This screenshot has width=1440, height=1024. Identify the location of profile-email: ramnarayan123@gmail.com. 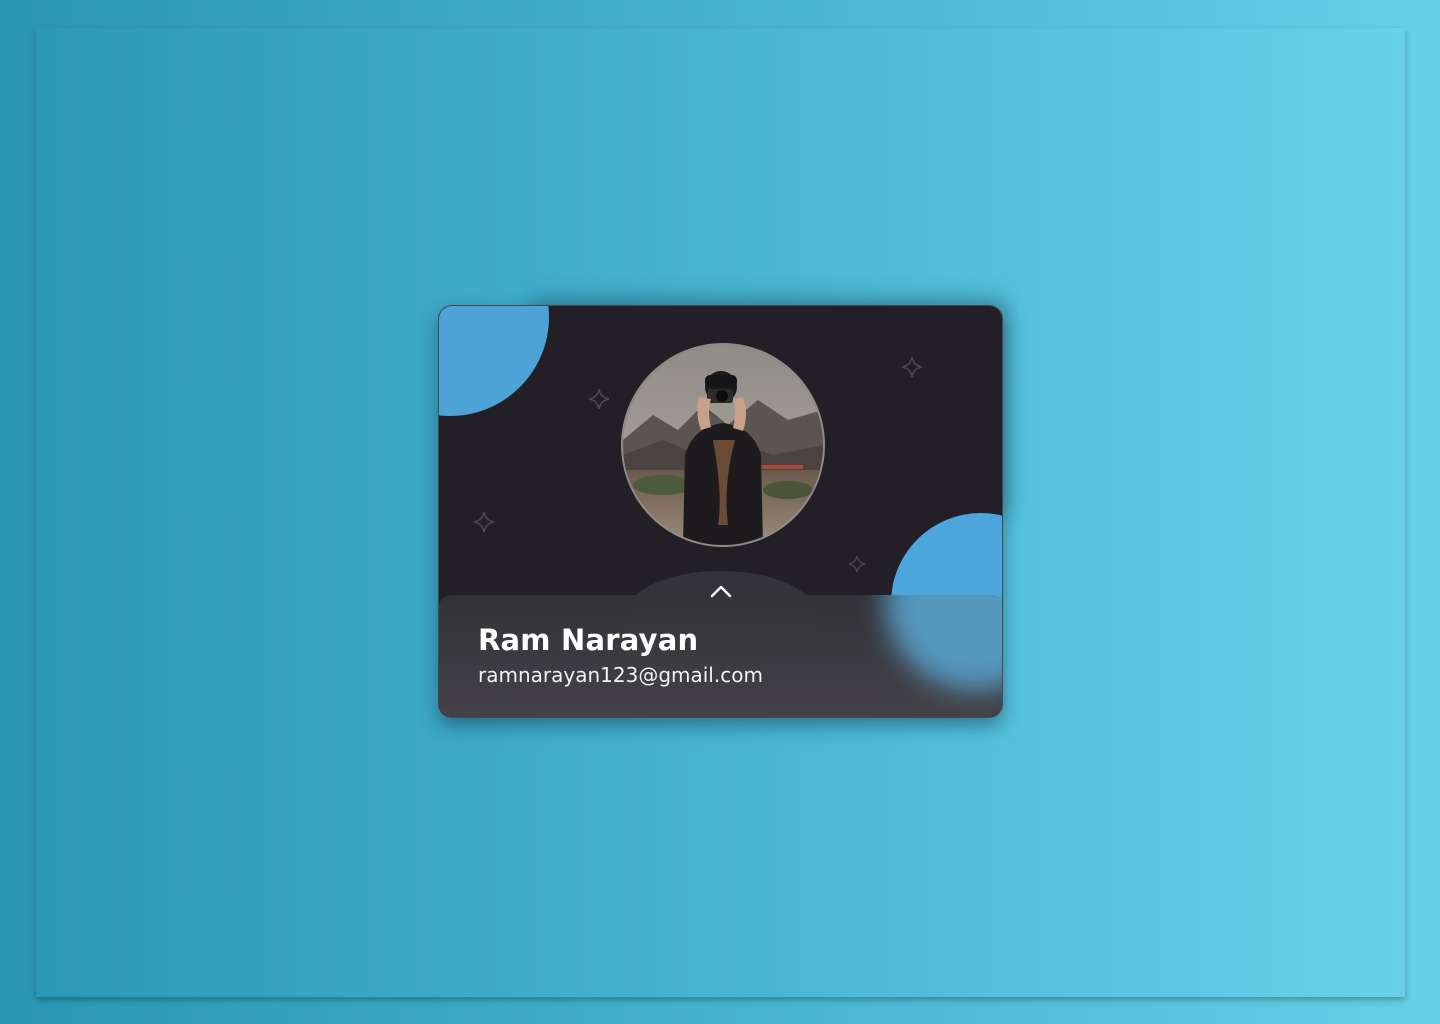
(620, 675).